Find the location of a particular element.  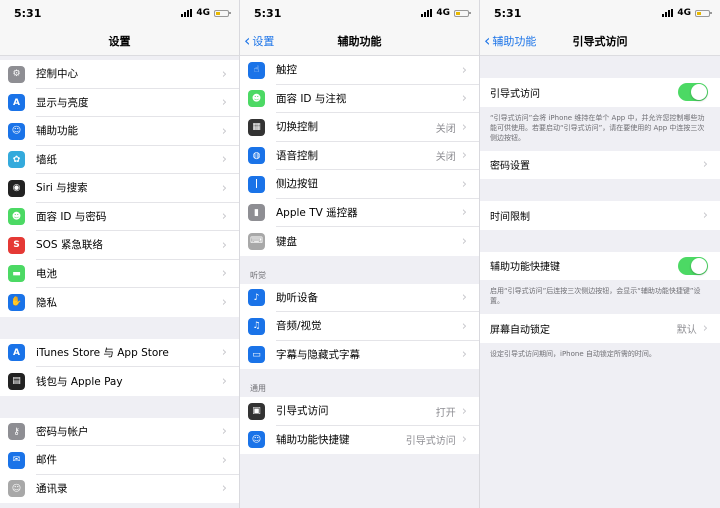

row-label: 面容 ID 与注视 is located at coordinates (377, 99).